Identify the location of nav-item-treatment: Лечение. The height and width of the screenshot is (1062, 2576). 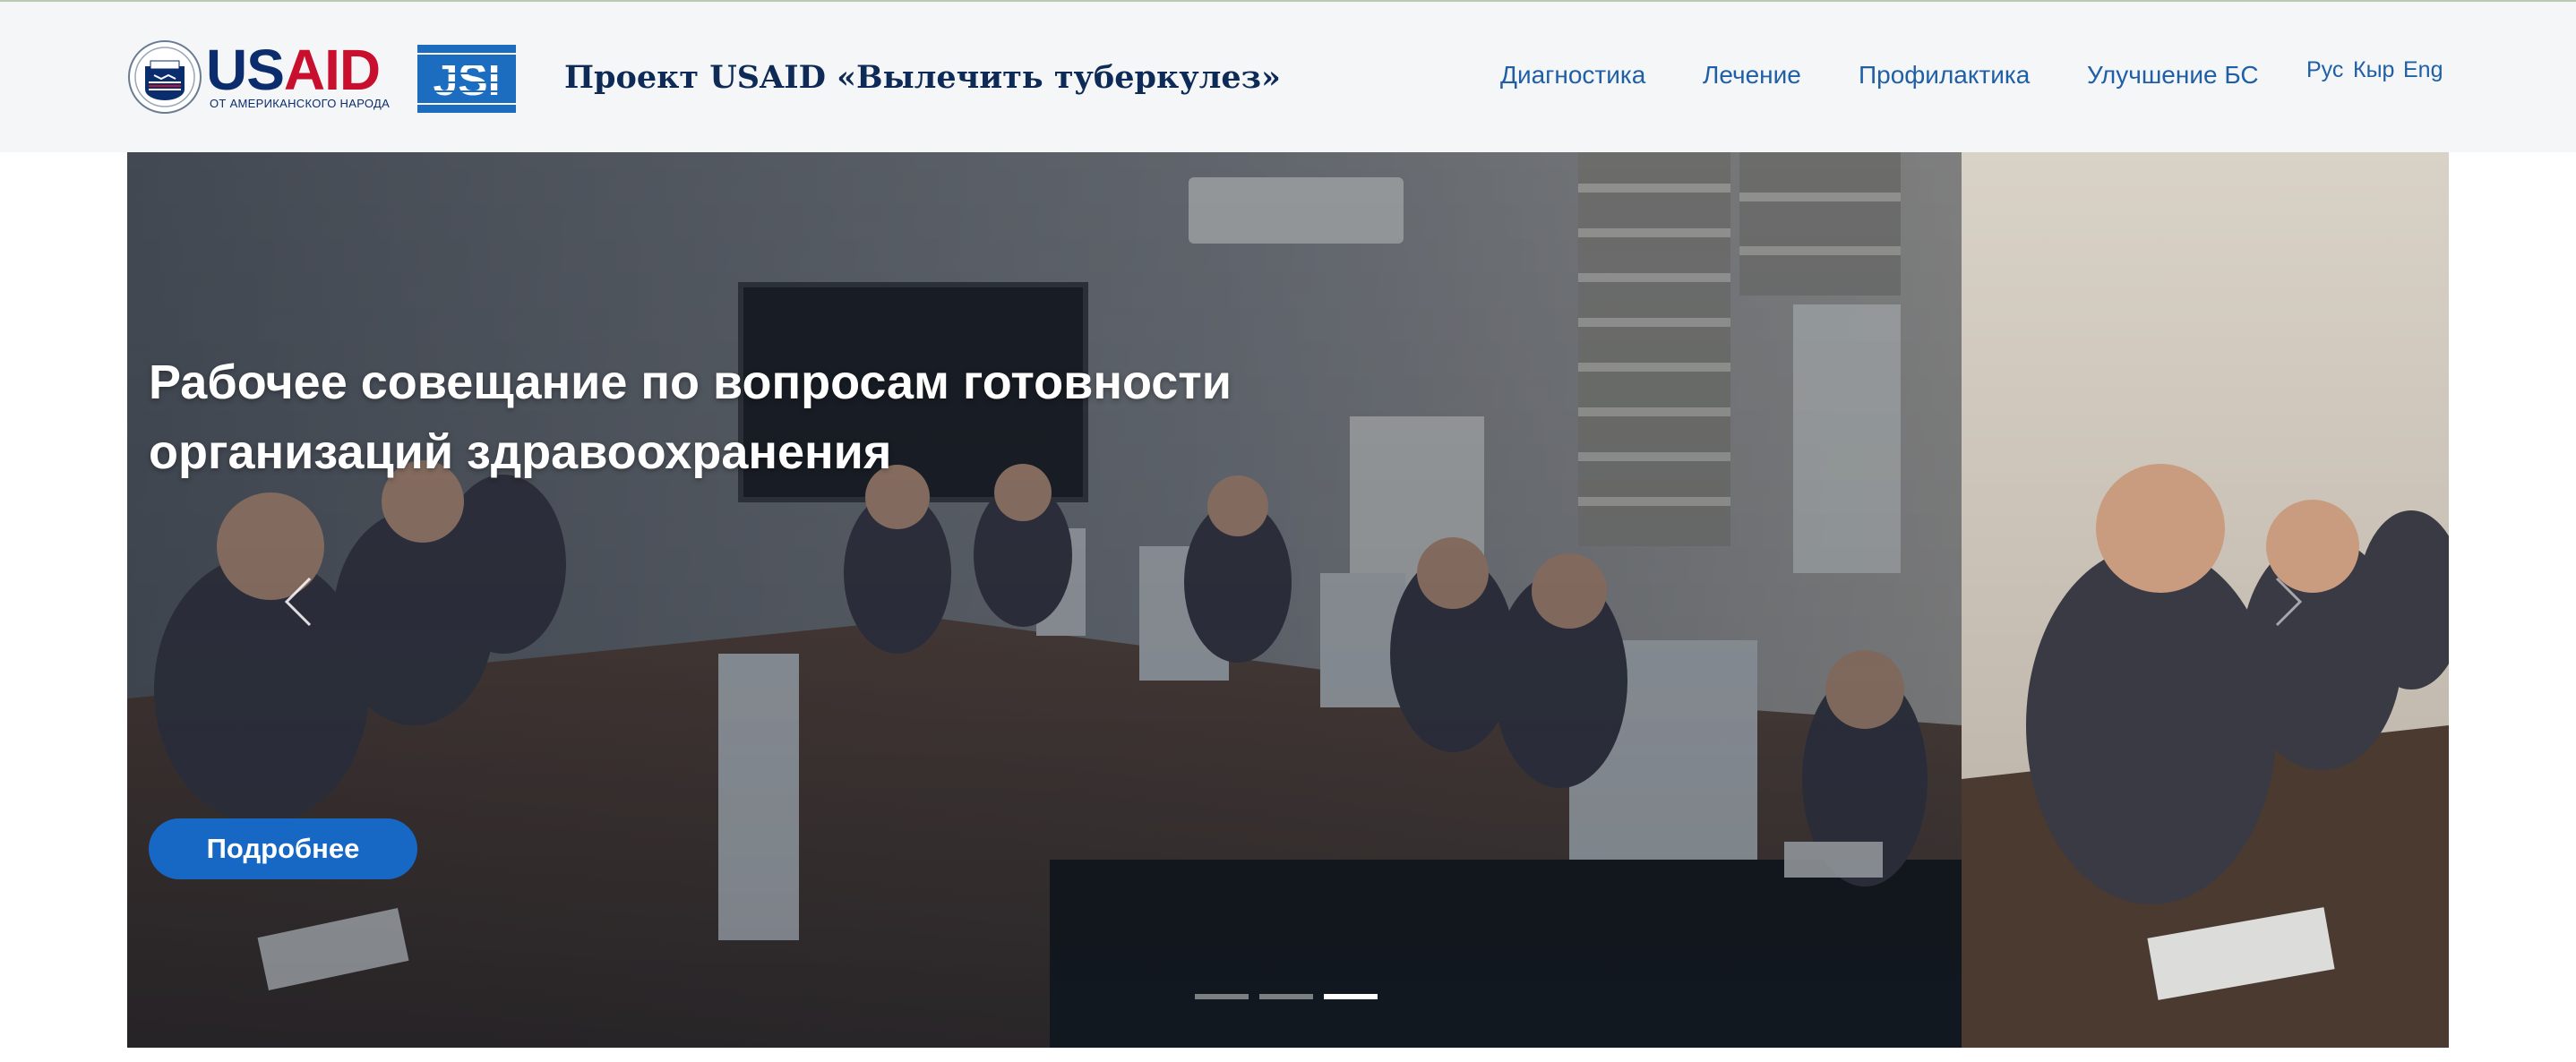
(1752, 76).